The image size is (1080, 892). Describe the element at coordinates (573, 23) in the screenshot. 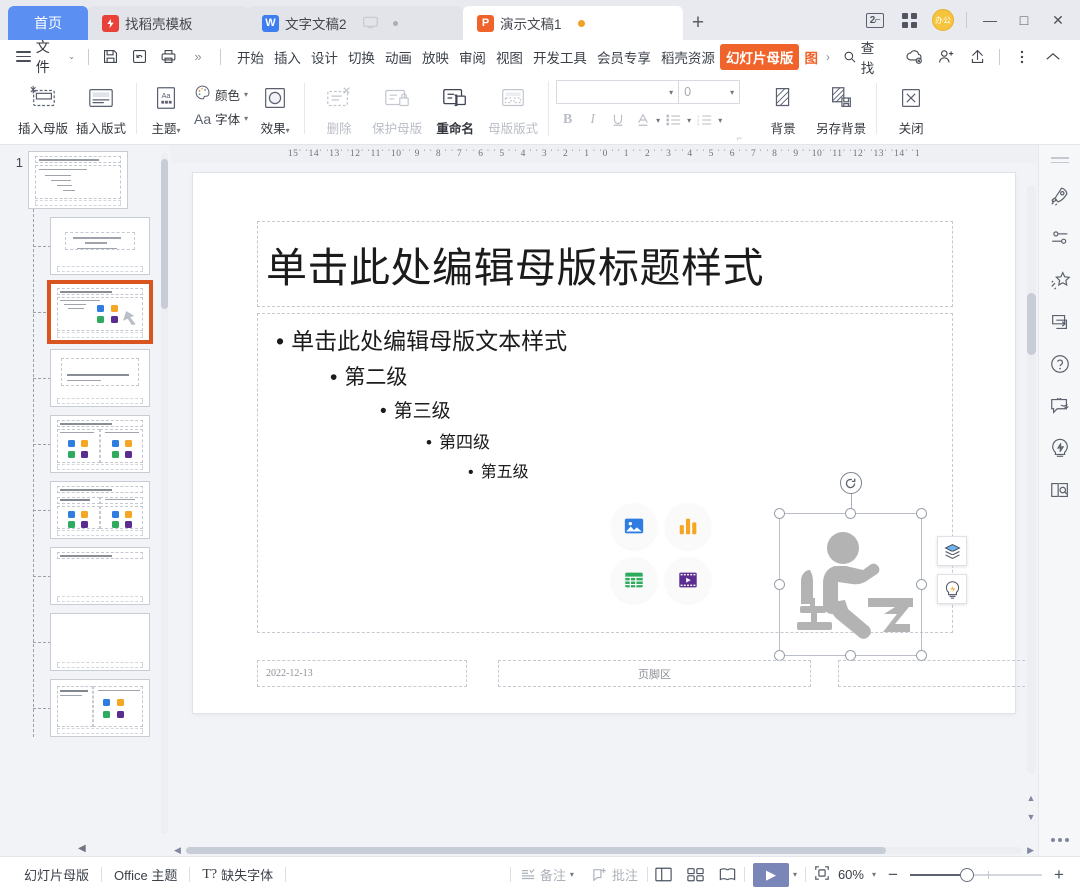

I see `tab-presentation1: P 演示文稿1` at that location.